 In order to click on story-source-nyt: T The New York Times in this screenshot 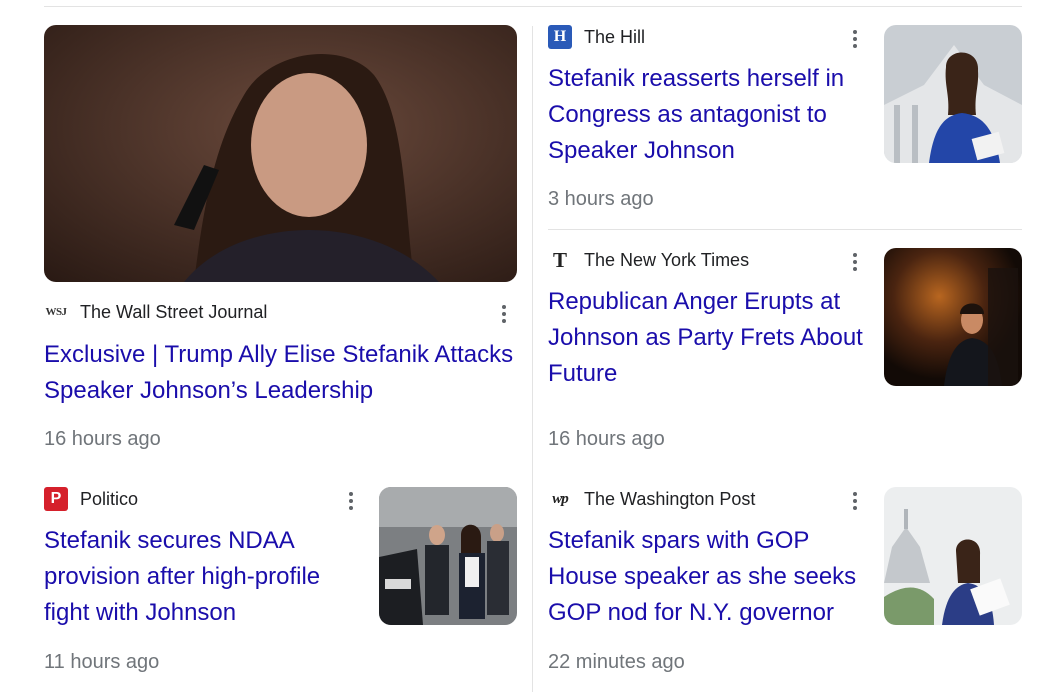, I will do `click(648, 260)`.